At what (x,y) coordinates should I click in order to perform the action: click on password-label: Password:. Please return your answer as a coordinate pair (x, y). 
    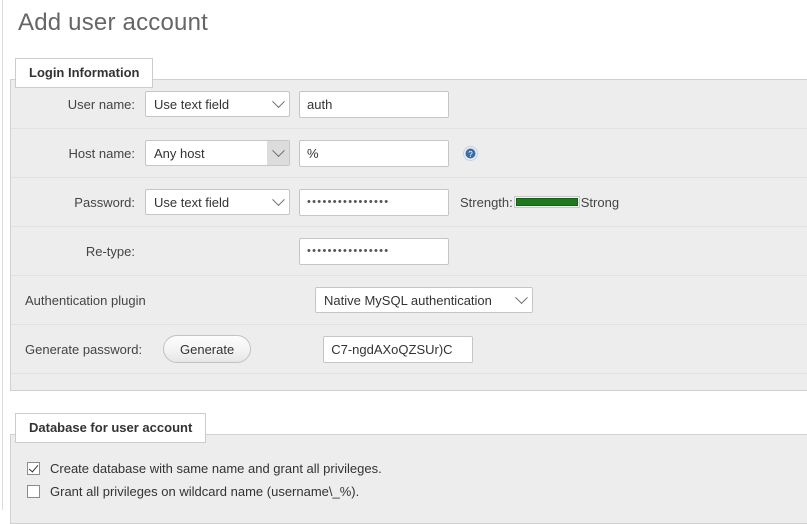
    Looking at the image, I should click on (104, 202).